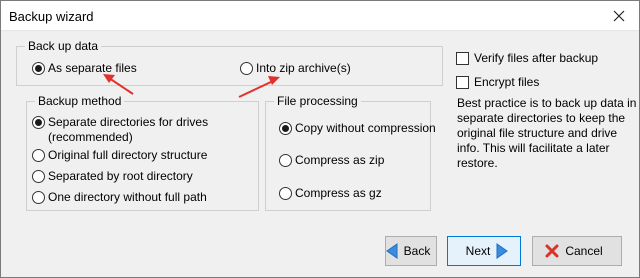 Image resolution: width=640 pixels, height=278 pixels. Describe the element at coordinates (191, 86) in the screenshot. I see `annotation-arrows` at that location.